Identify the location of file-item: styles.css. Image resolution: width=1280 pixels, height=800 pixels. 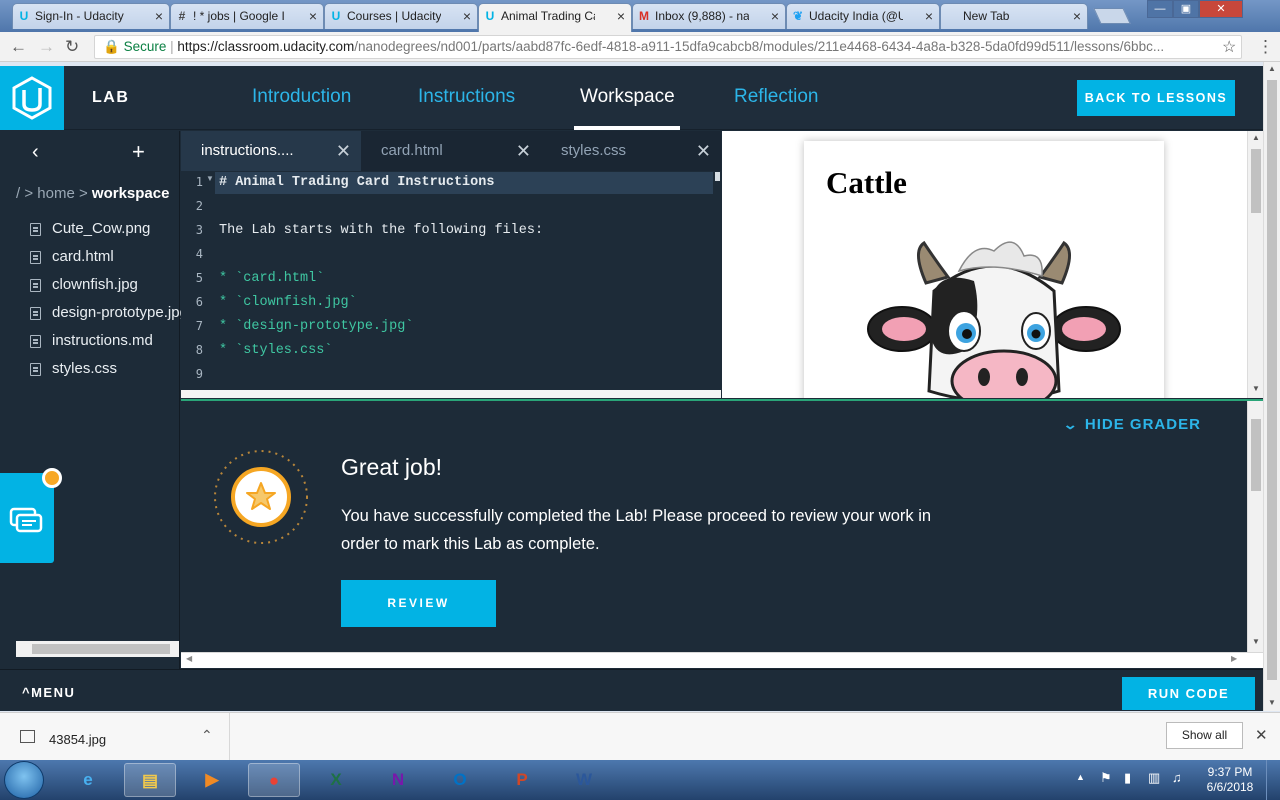
(73, 368).